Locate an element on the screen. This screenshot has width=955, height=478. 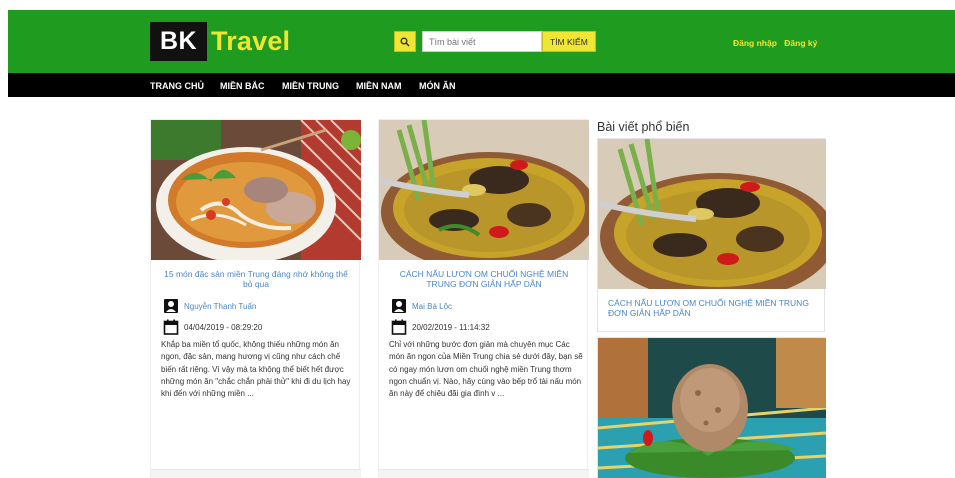
sidebar-title: Bài viết phổ biến is located at coordinates (643, 127).